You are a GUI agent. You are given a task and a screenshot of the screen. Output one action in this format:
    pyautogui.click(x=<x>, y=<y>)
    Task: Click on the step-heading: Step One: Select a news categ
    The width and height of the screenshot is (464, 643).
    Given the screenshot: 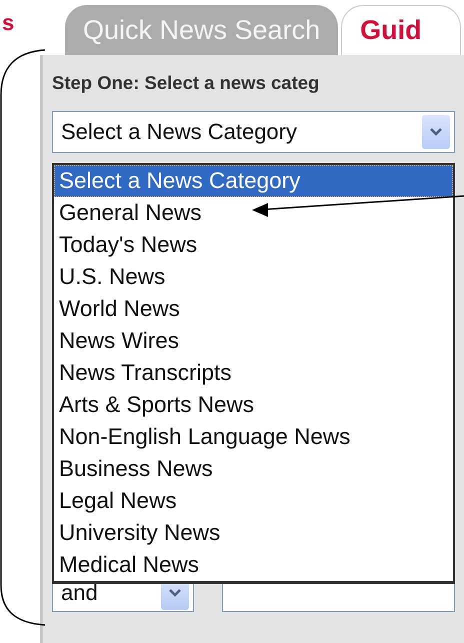 What is the action you would take?
    pyautogui.click(x=186, y=83)
    